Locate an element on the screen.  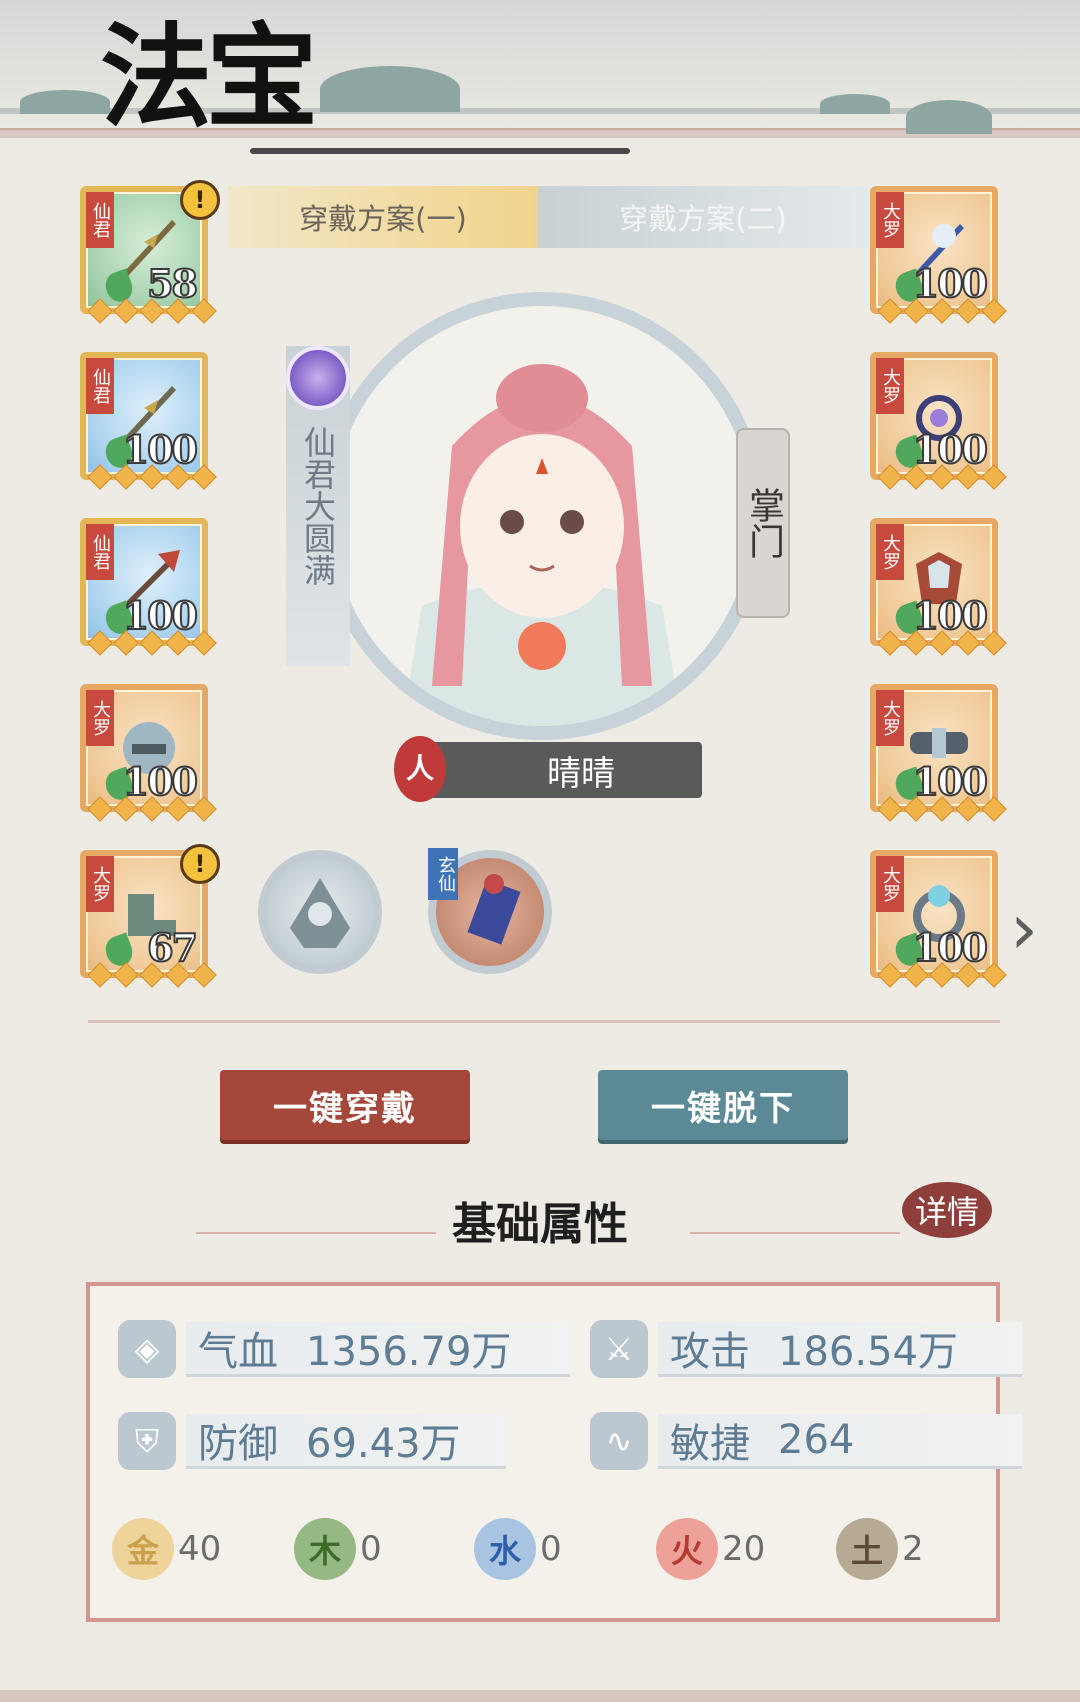
element-value: 20 is located at coordinates (744, 1549).